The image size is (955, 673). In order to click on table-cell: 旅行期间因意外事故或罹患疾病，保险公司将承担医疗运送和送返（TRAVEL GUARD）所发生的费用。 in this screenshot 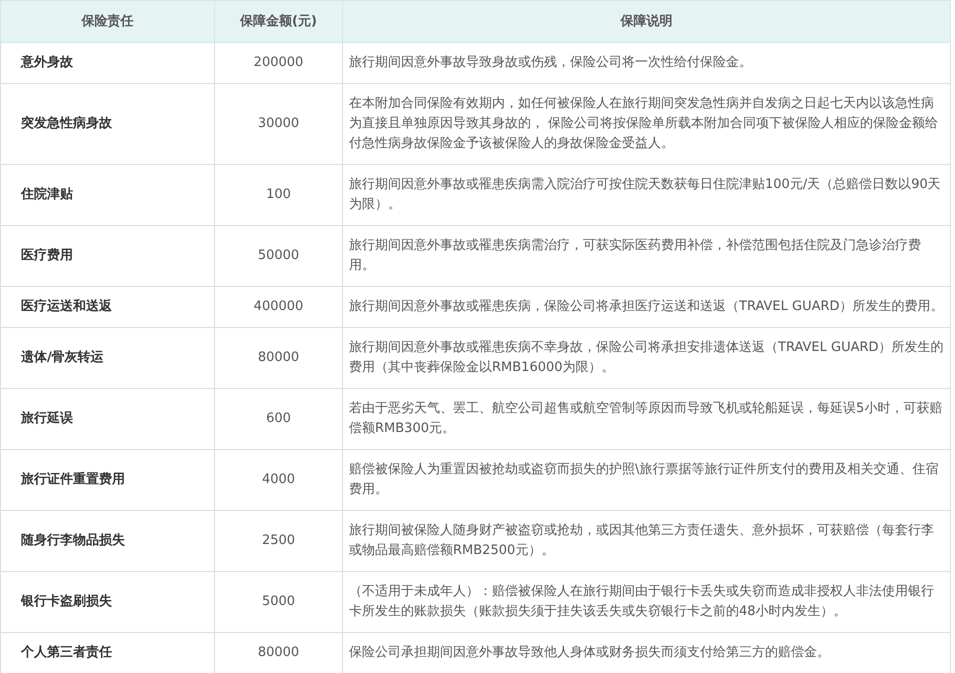, I will do `click(646, 307)`.